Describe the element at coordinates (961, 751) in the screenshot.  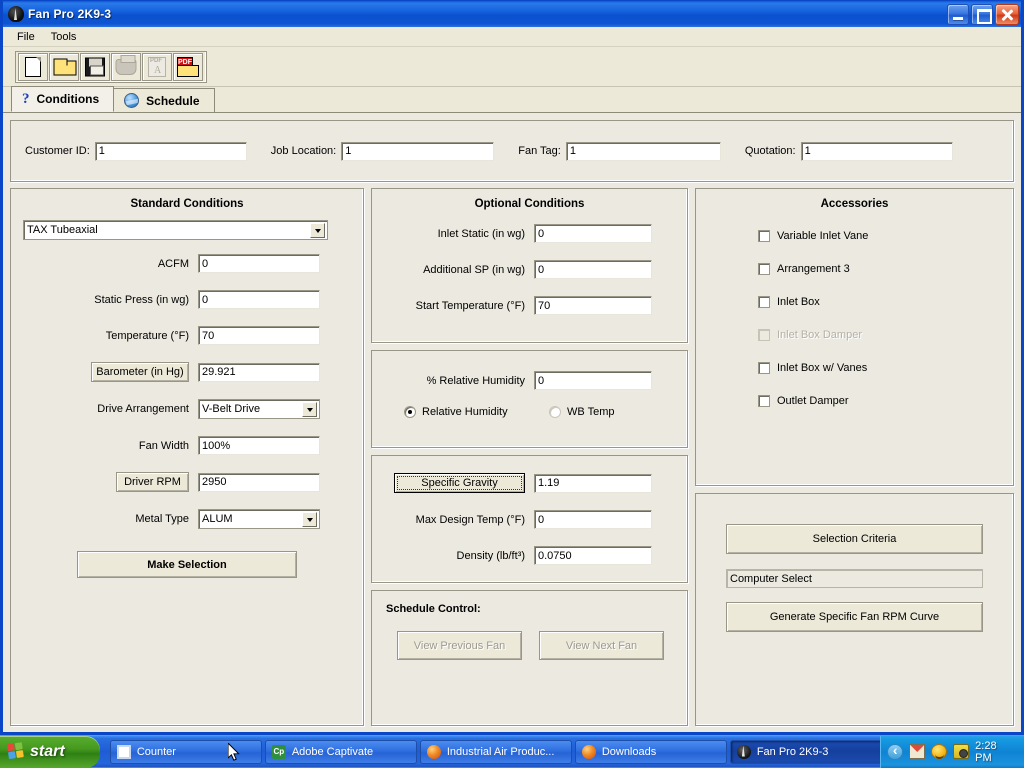
I see `camera-icon` at that location.